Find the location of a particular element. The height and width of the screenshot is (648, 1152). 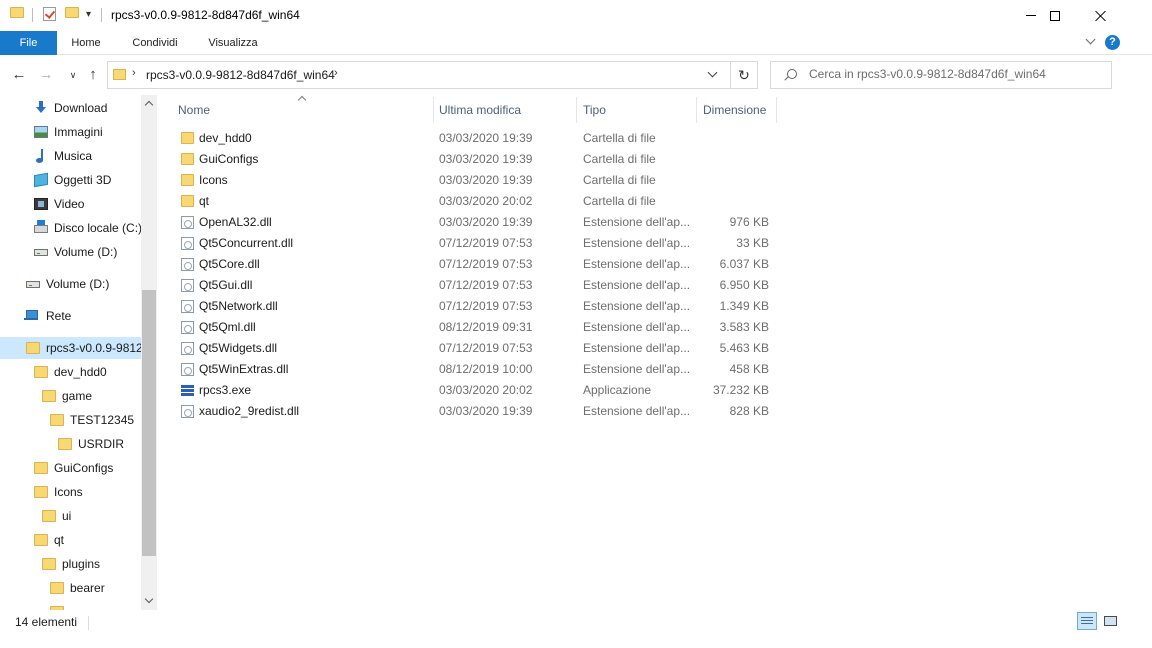

address-bar: › rpcs3-v0.0.9-9812-8d847d6f_win64 › ↻ is located at coordinates (432, 75).